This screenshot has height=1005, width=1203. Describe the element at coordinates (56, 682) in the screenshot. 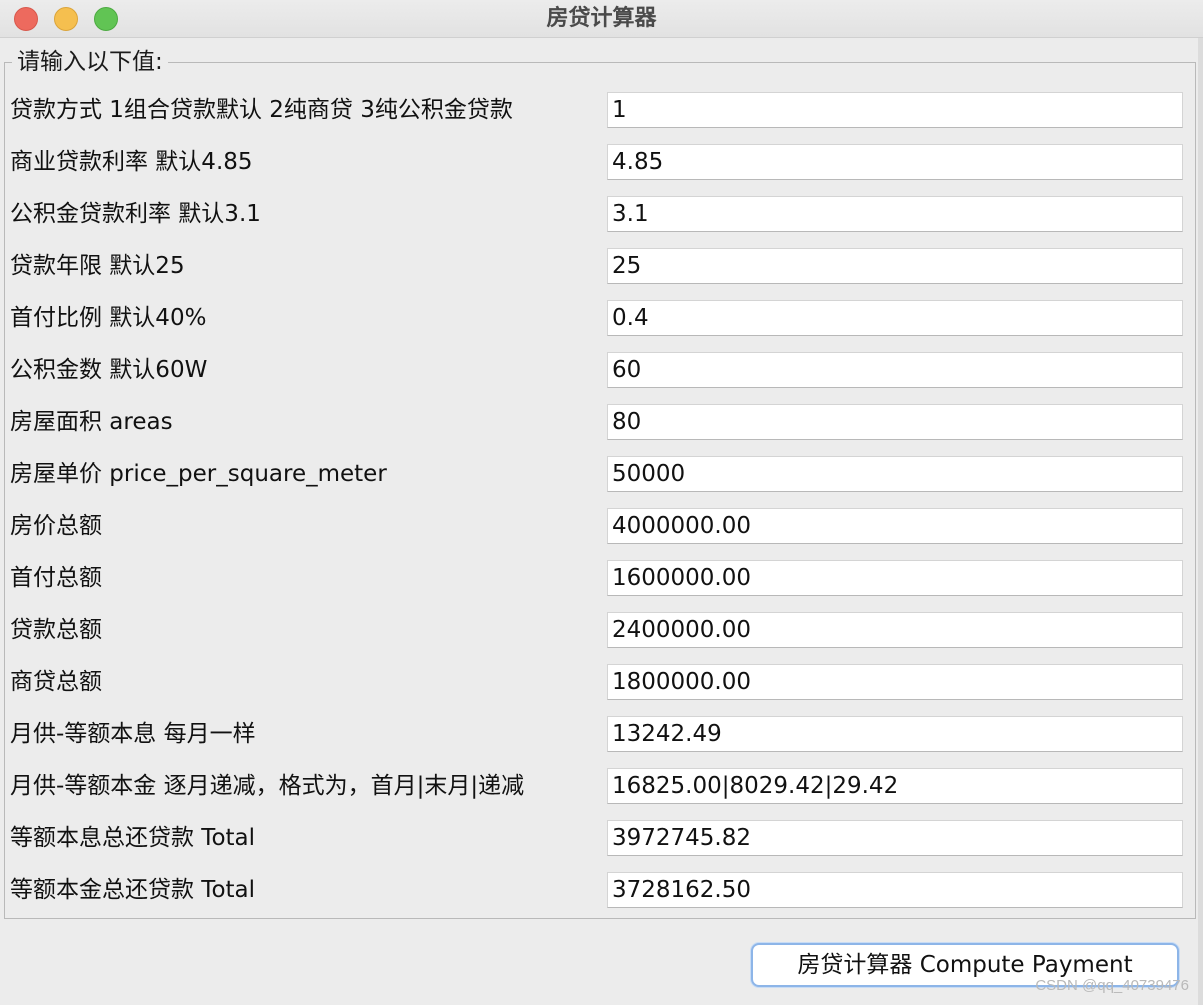

I see `field-label: 商贷总额` at that location.